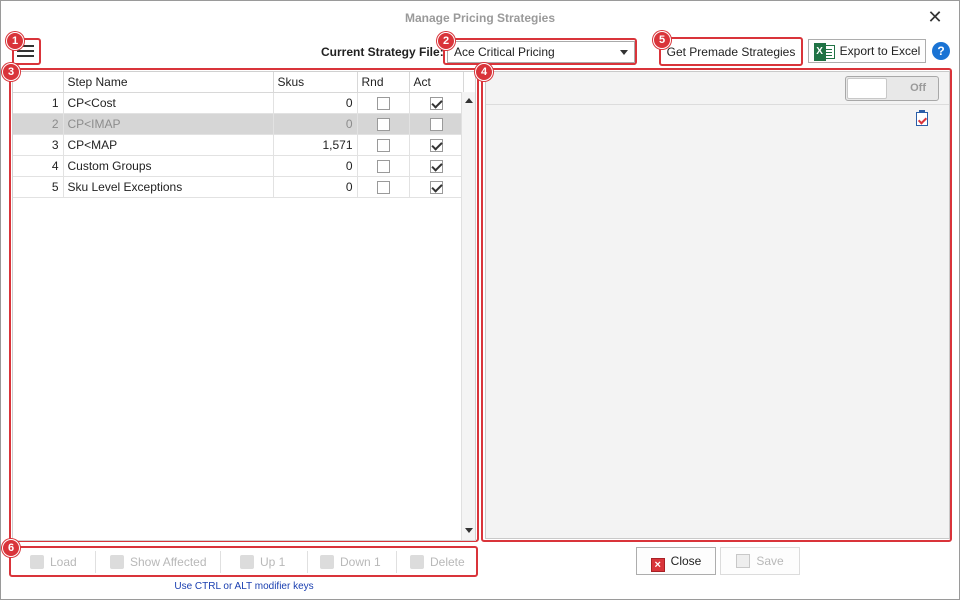 This screenshot has height=600, width=960. I want to click on vertical-scrollbar, so click(468, 316).